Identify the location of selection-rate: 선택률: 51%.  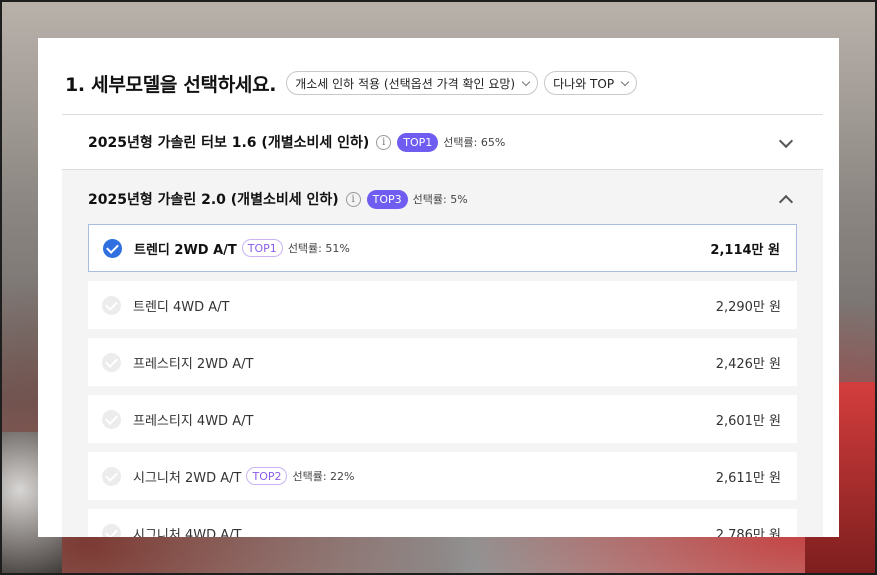
(318, 248).